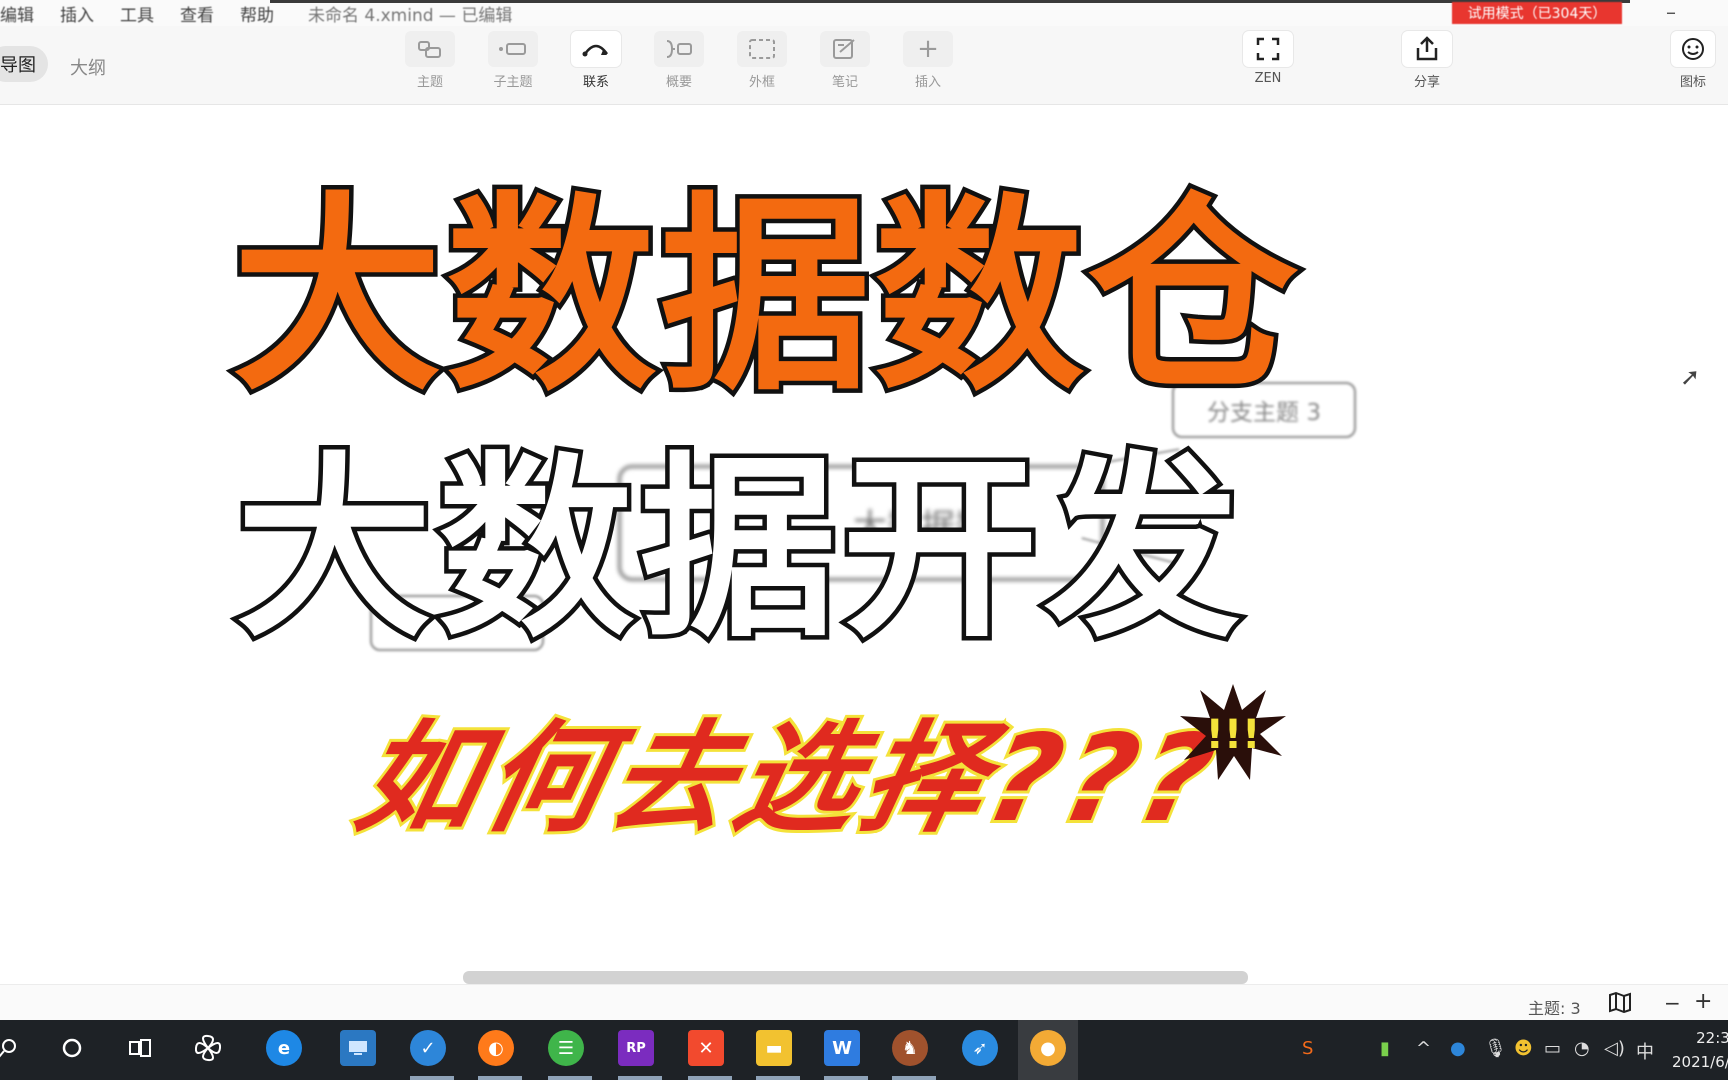 The height and width of the screenshot is (1080, 1728). I want to click on volume-icon: ◁), so click(1614, 1048).